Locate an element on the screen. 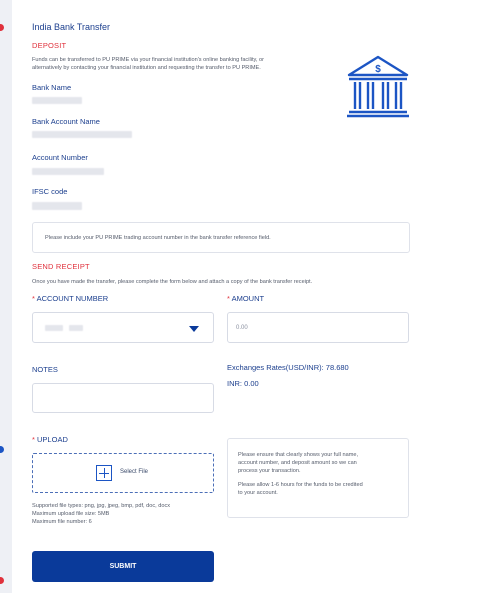 The image size is (490, 593). upload-label-text: UPLOAD is located at coordinates (52, 439).